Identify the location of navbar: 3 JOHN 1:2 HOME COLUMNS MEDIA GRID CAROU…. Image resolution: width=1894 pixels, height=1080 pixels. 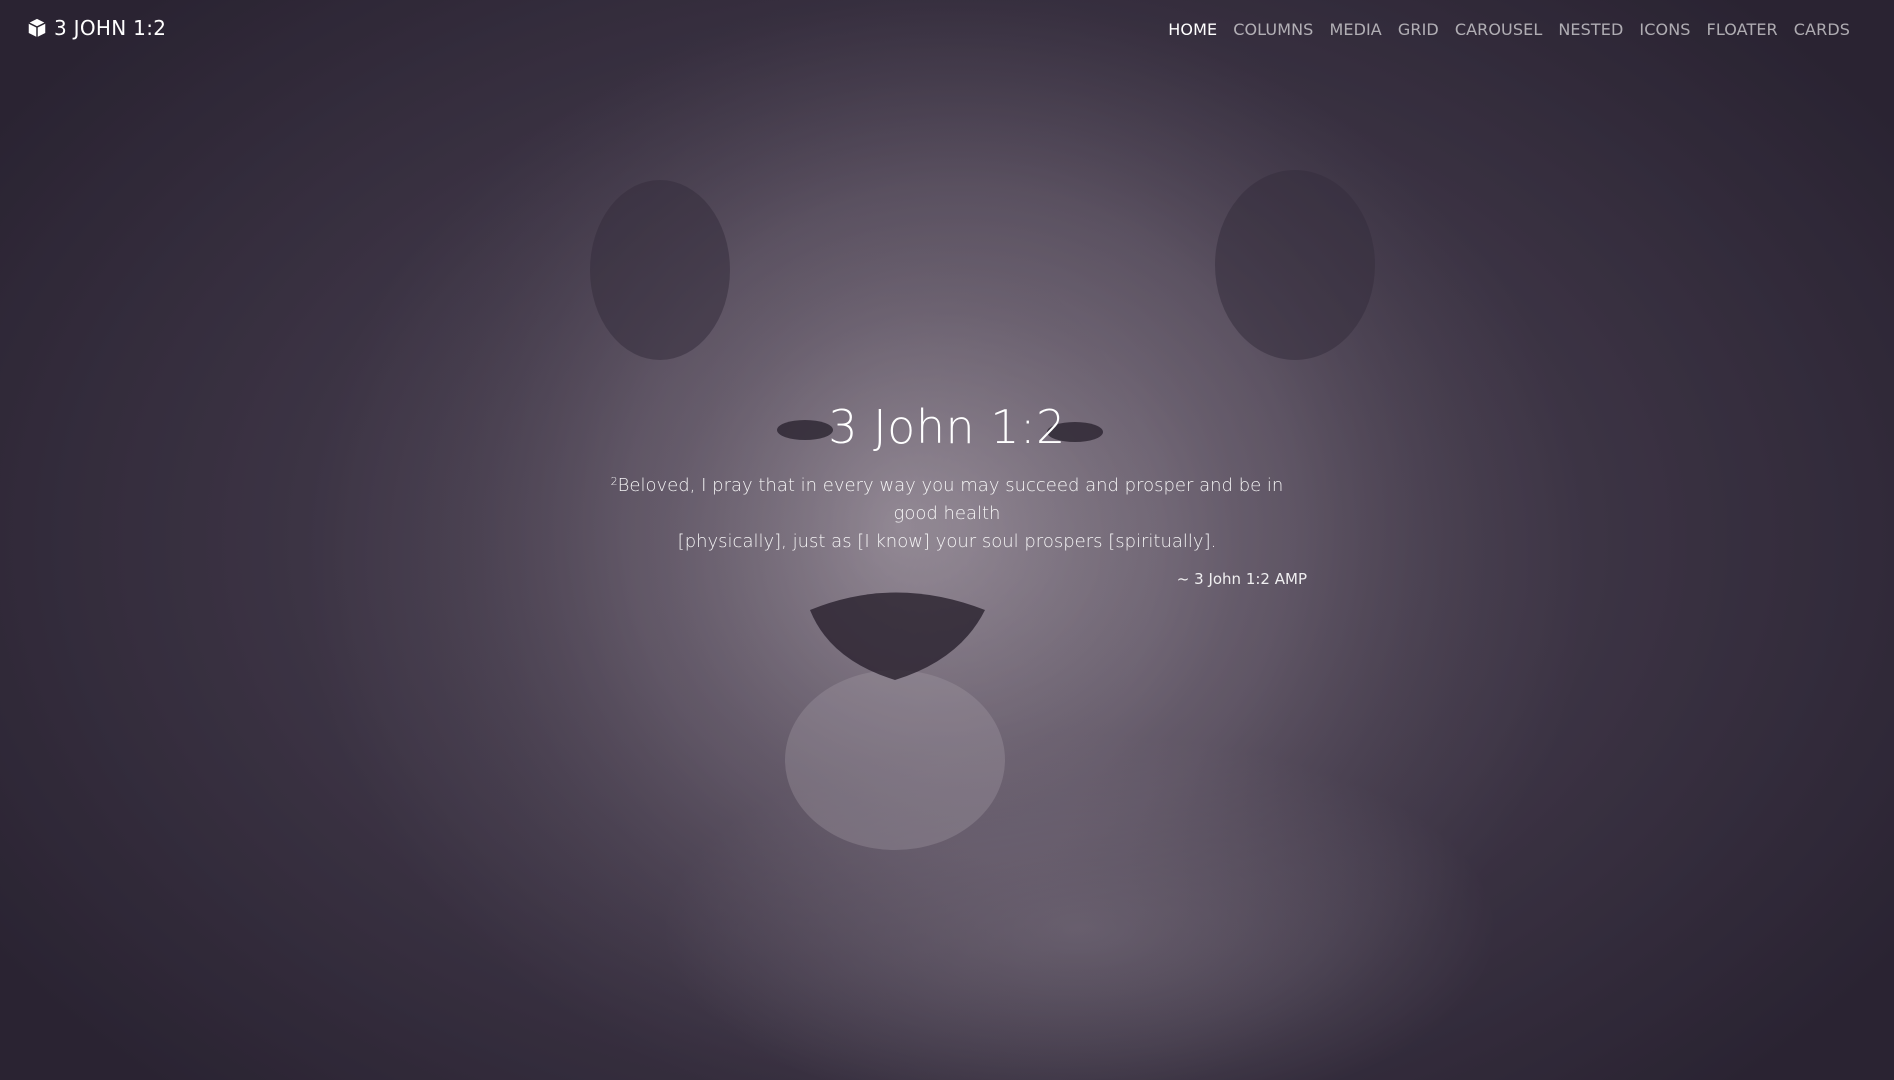
(947, 30).